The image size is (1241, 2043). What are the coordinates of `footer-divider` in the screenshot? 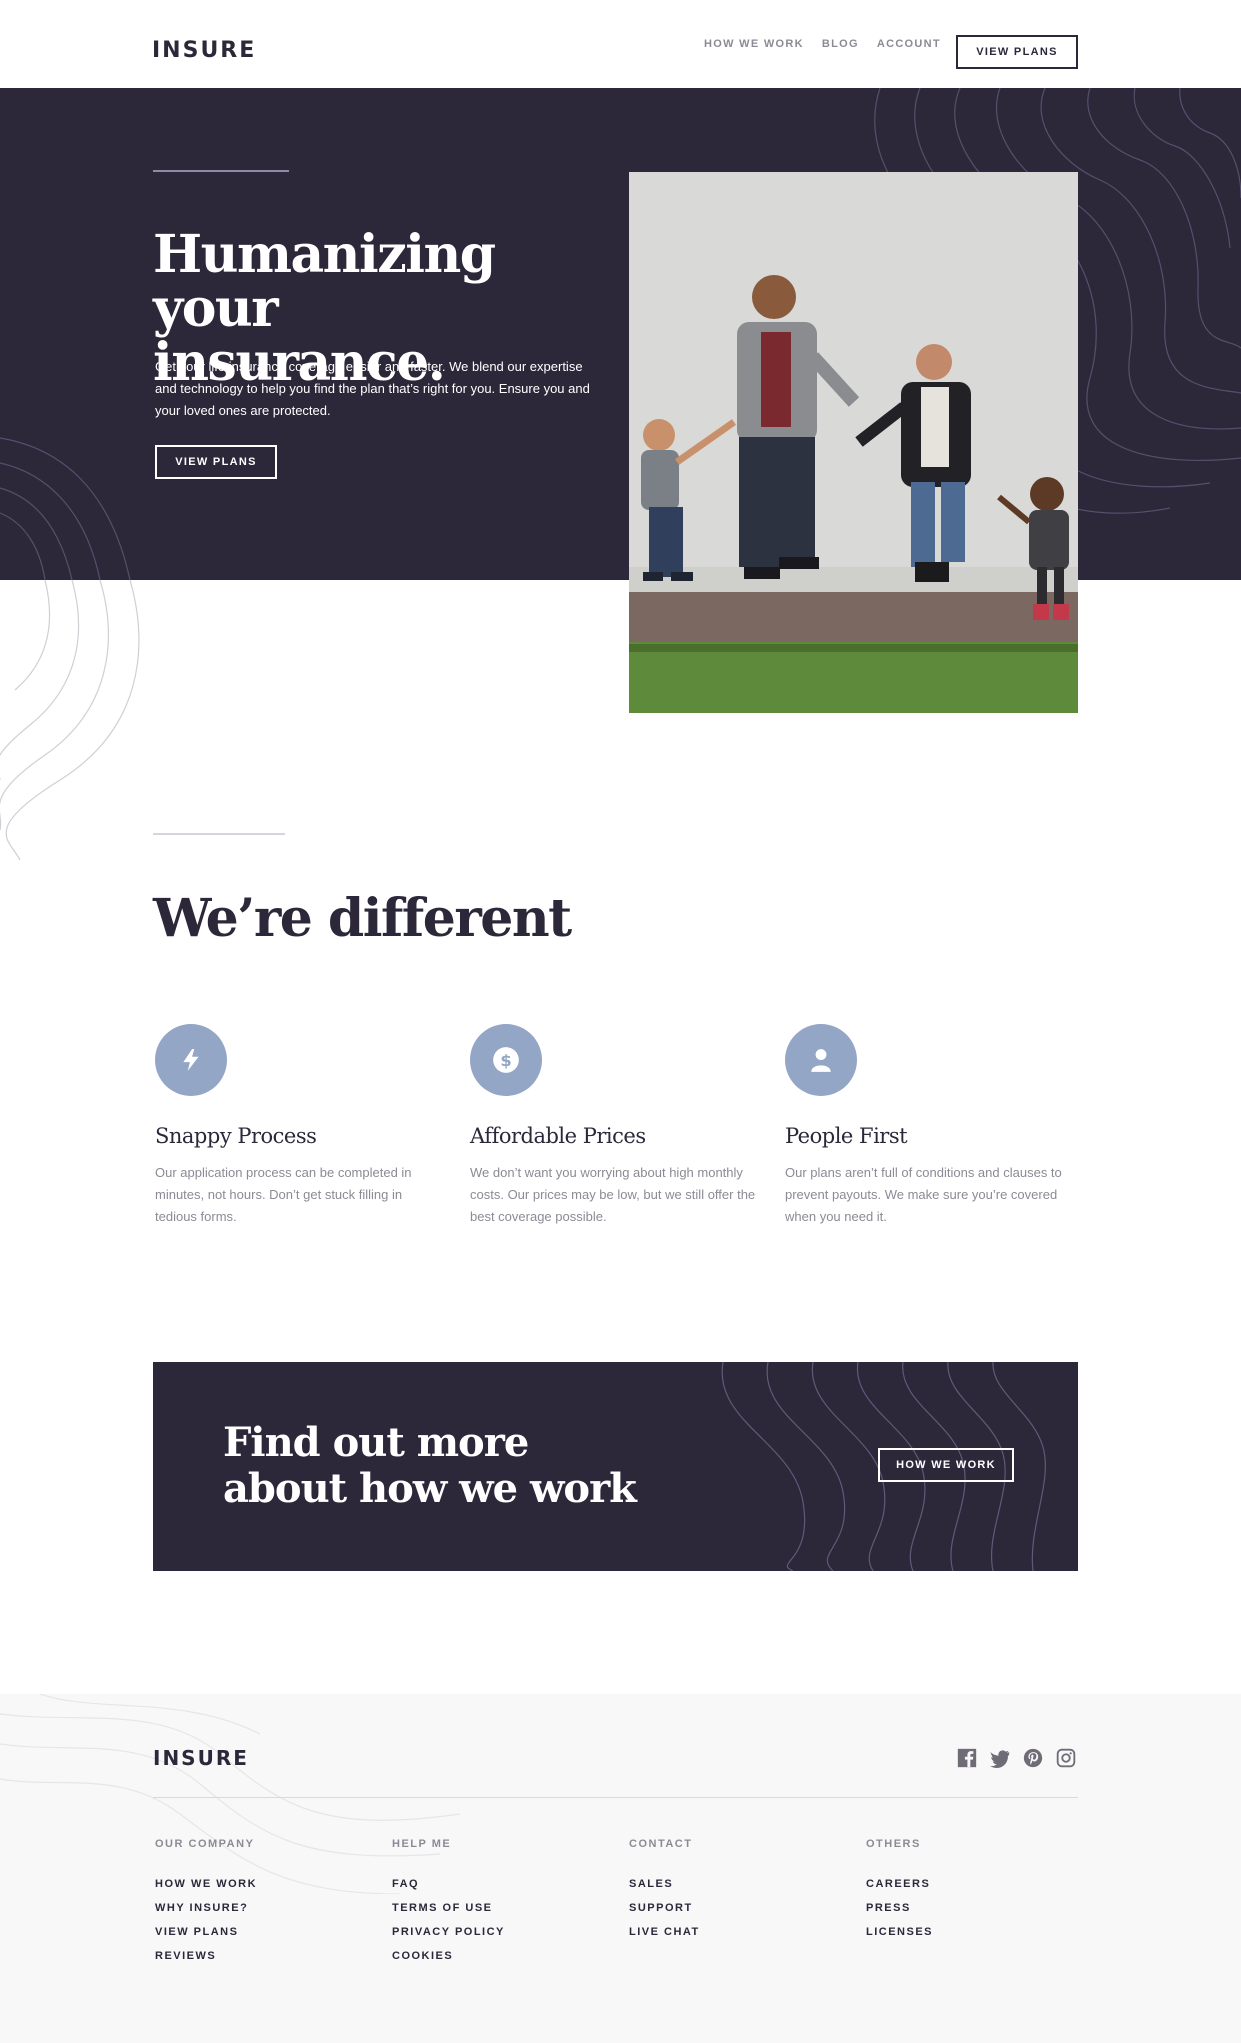 It's located at (615, 1797).